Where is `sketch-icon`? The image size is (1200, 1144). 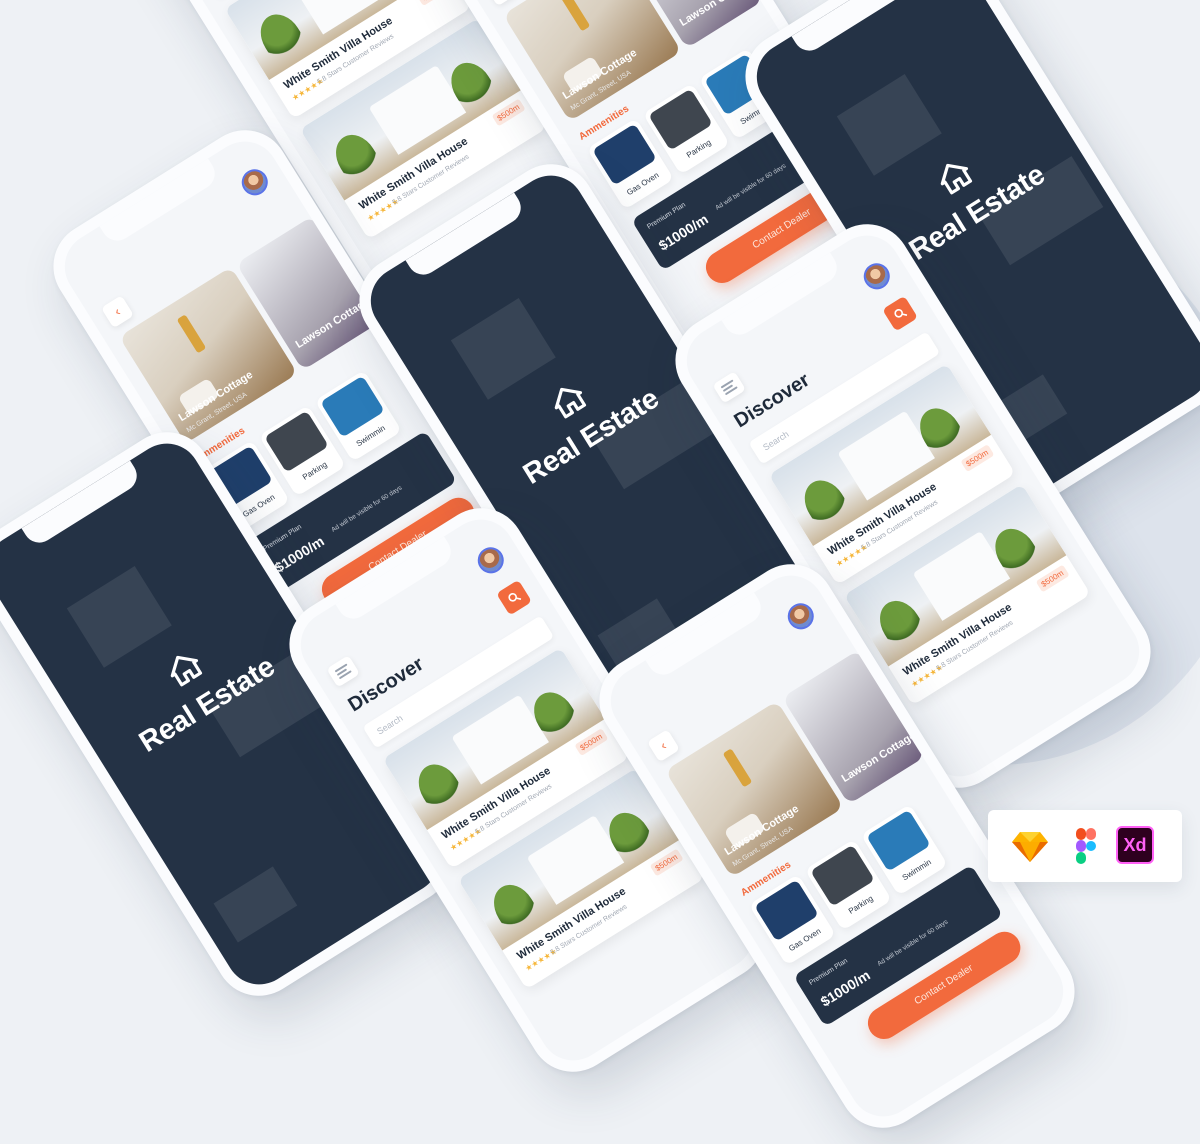 sketch-icon is located at coordinates (1030, 847).